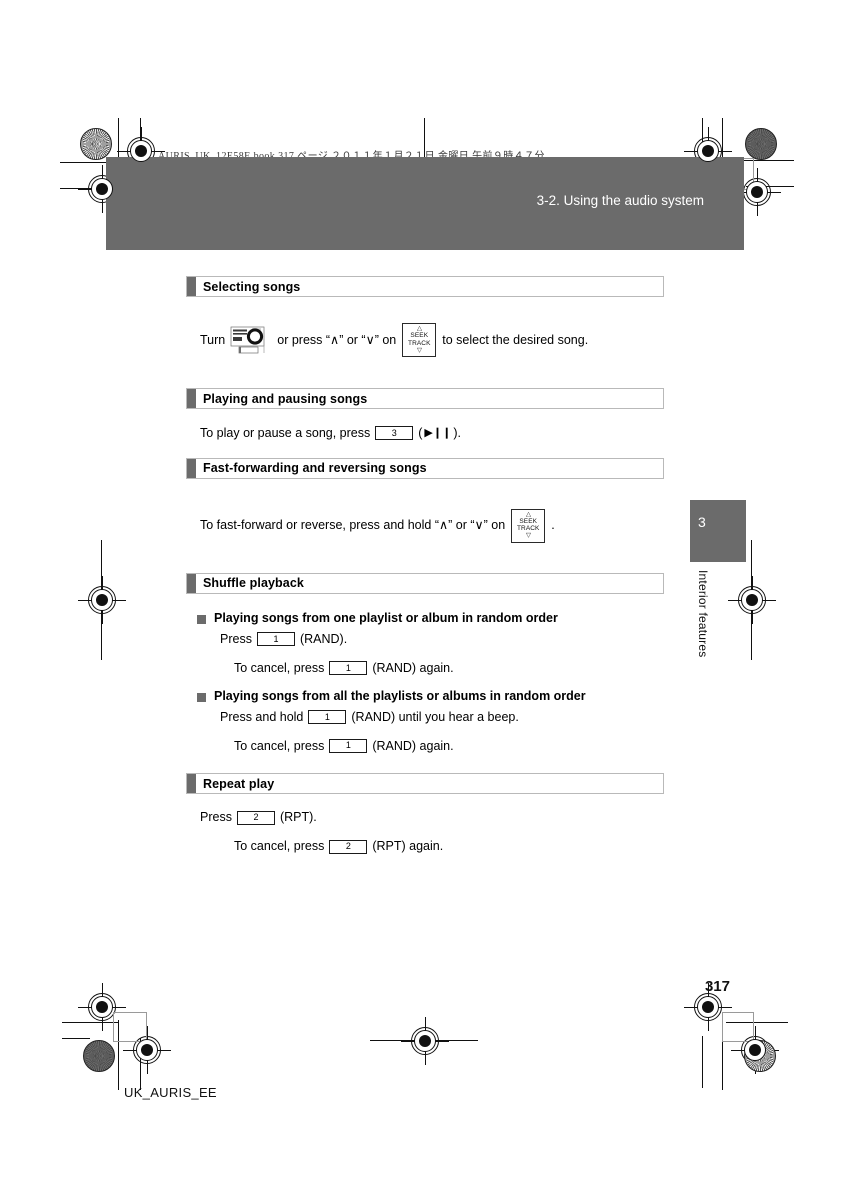 The height and width of the screenshot is (1200, 848). What do you see at coordinates (90, 1022) in the screenshot?
I see `hairline-bottom-left` at bounding box center [90, 1022].